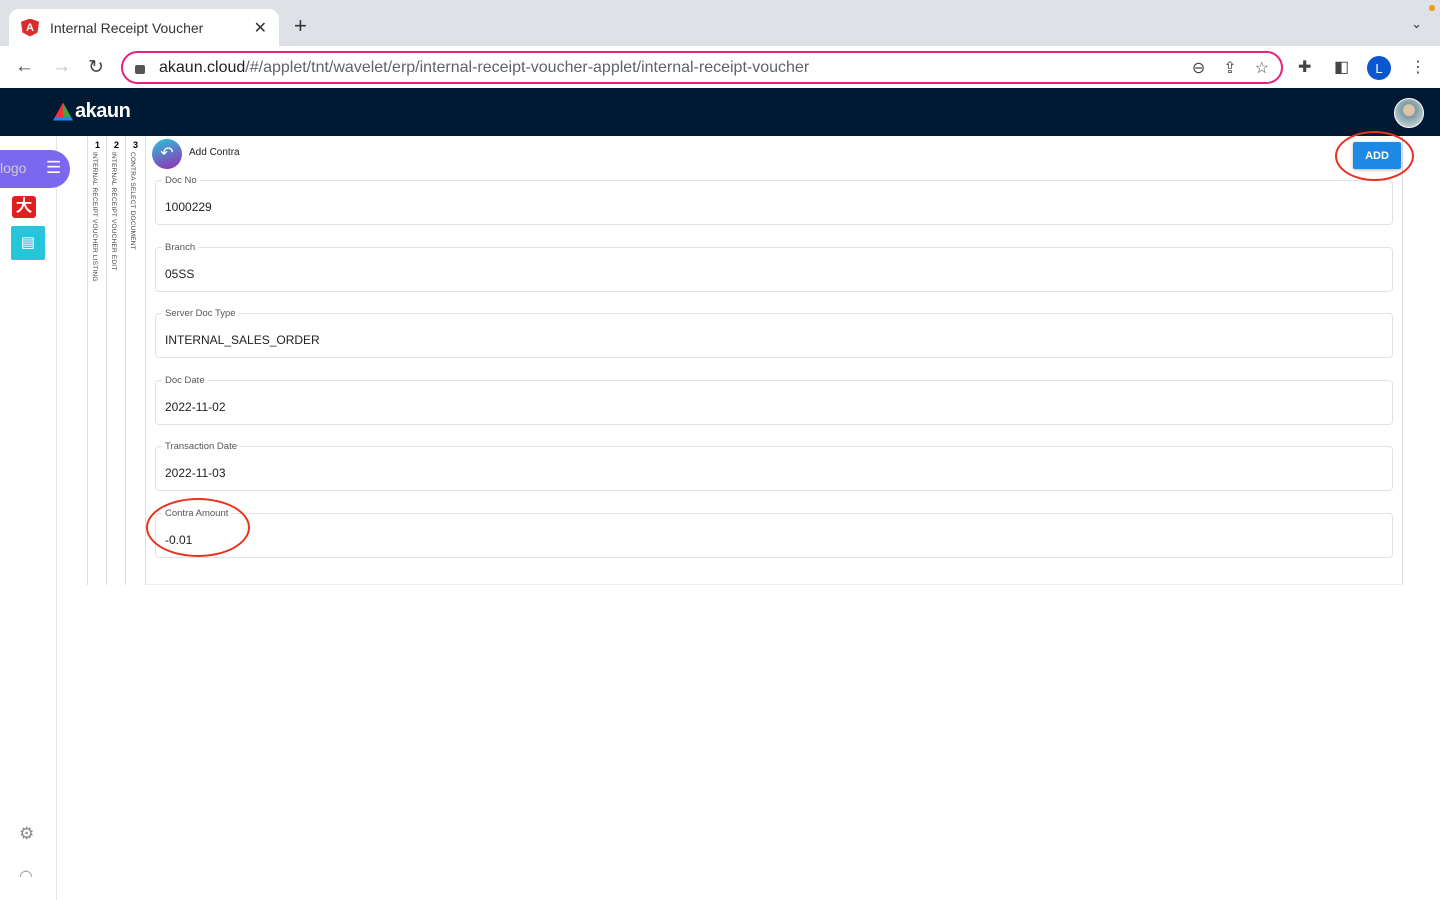 Image resolution: width=1440 pixels, height=900 pixels. I want to click on field-label: Contra Amount, so click(197, 513).